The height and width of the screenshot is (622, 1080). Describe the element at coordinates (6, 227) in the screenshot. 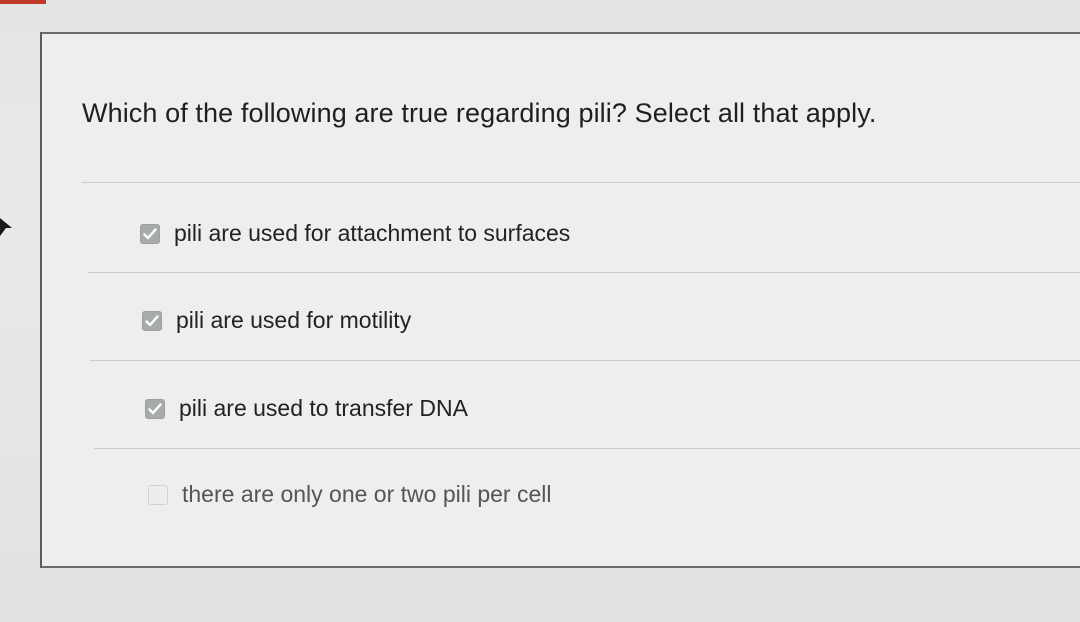

I see `arrow-cursor-icon` at that location.